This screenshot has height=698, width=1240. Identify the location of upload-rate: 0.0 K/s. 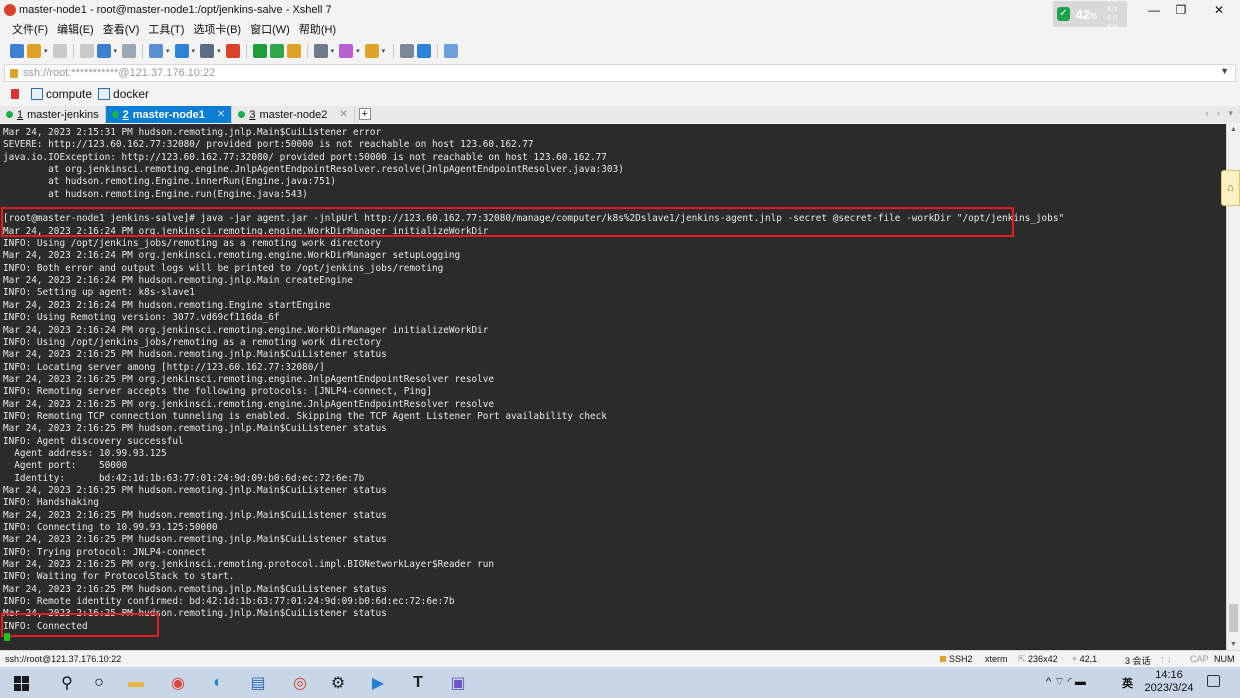
(1112, 6).